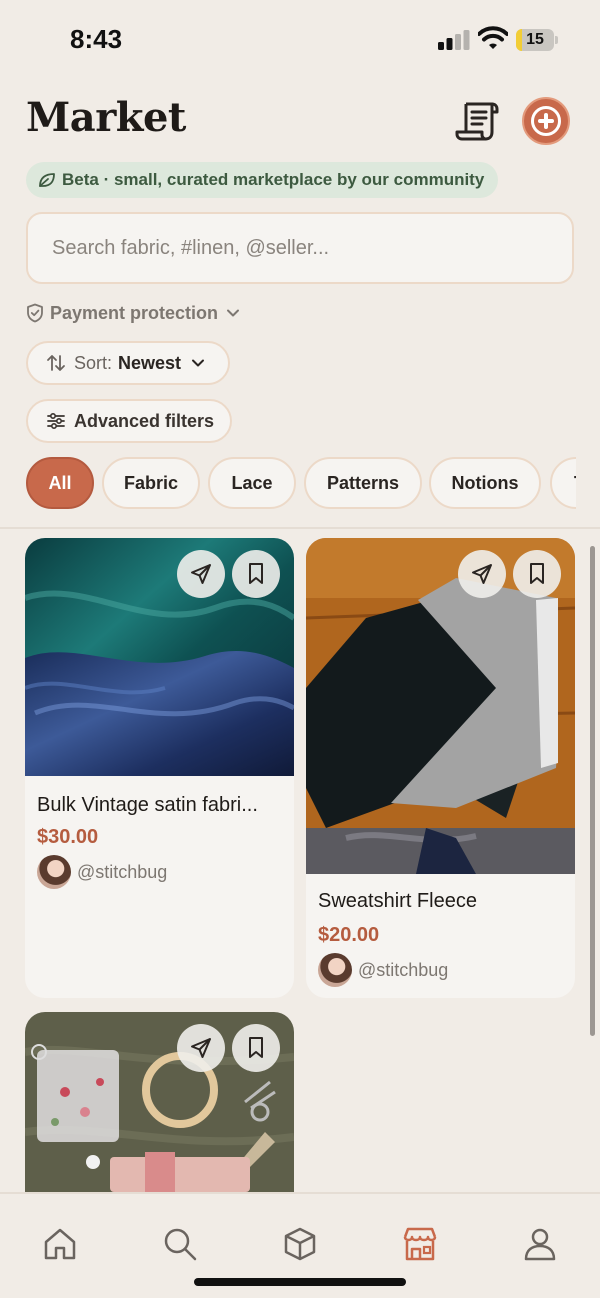  What do you see at coordinates (60, 483) in the screenshot?
I see `chip-all: All` at bounding box center [60, 483].